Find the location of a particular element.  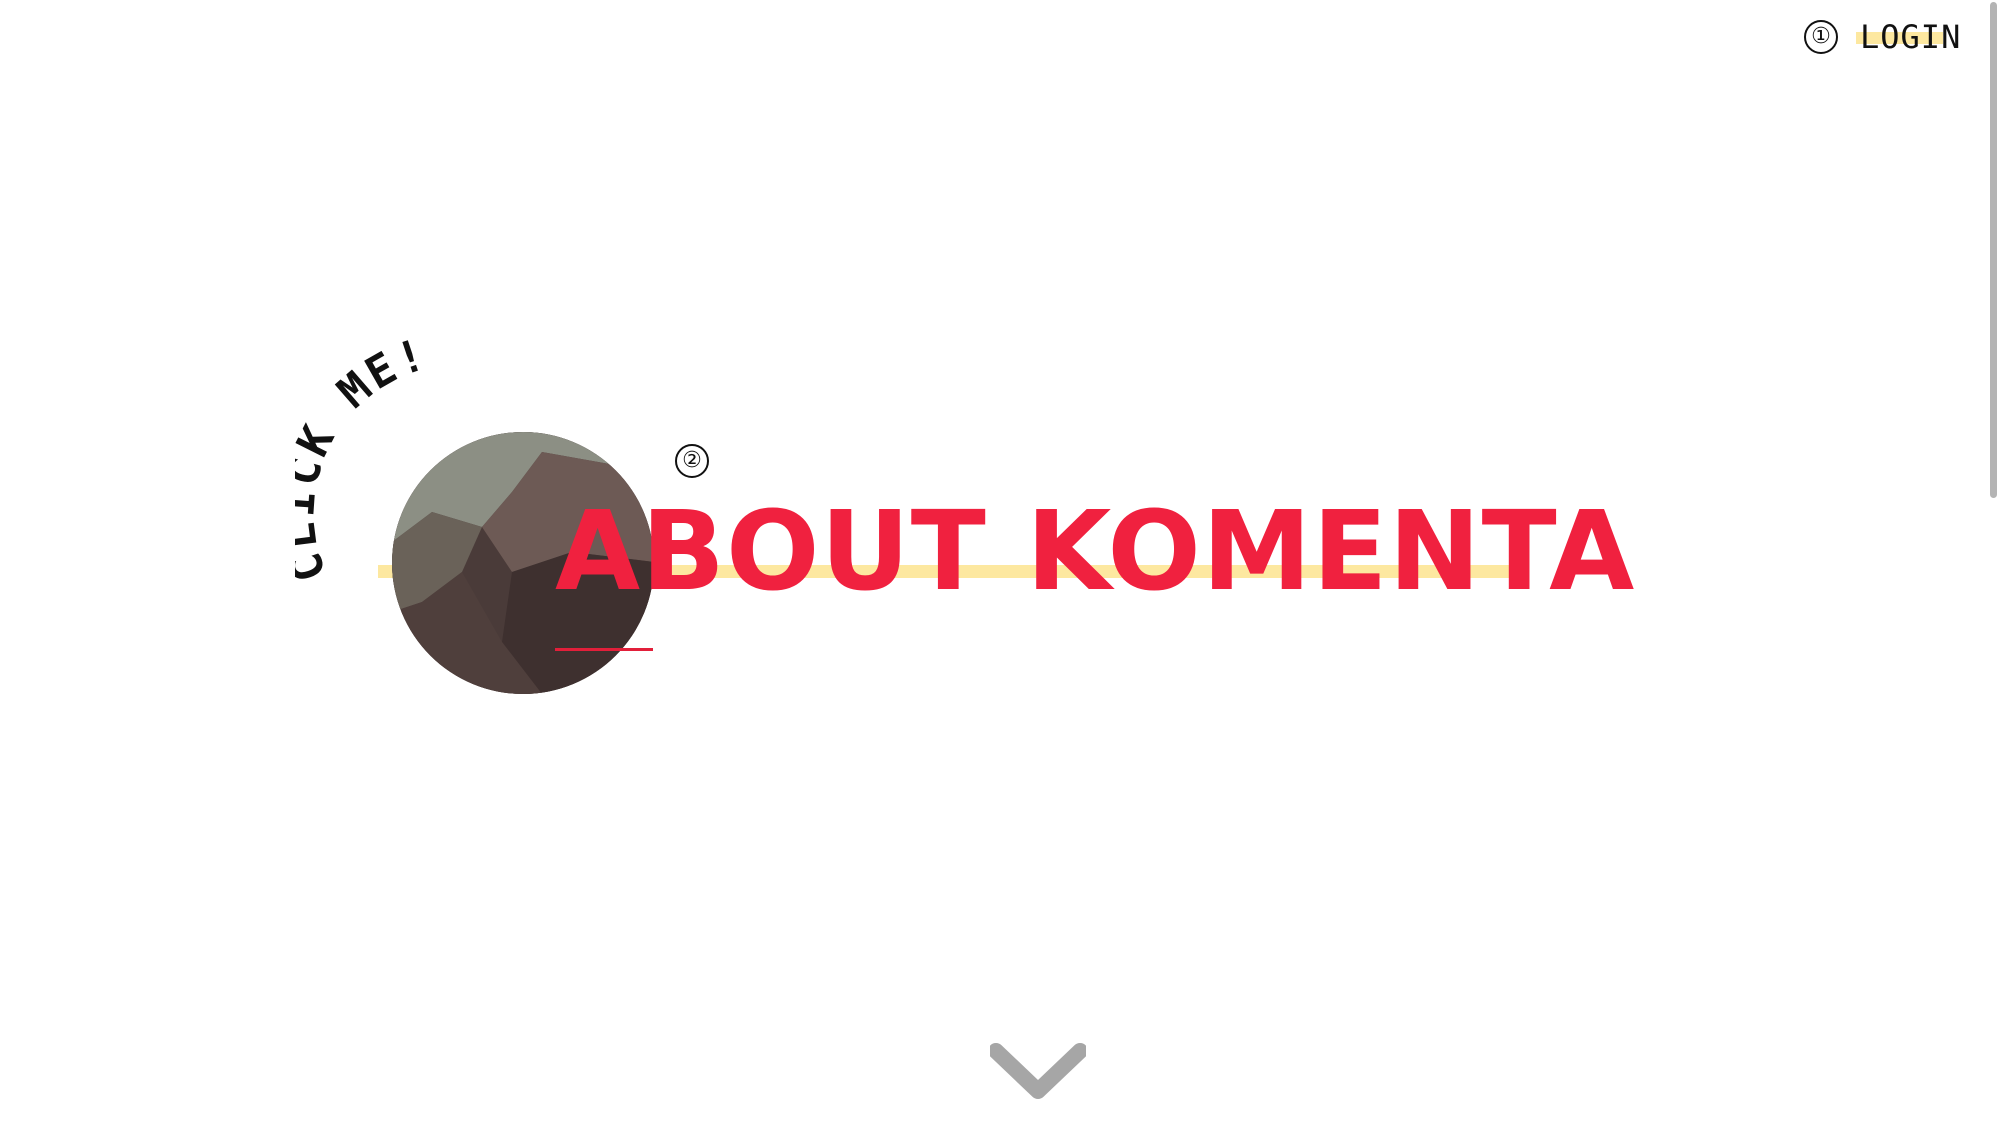

click-me-label: CLICK ME! is located at coordinates (410, 460).